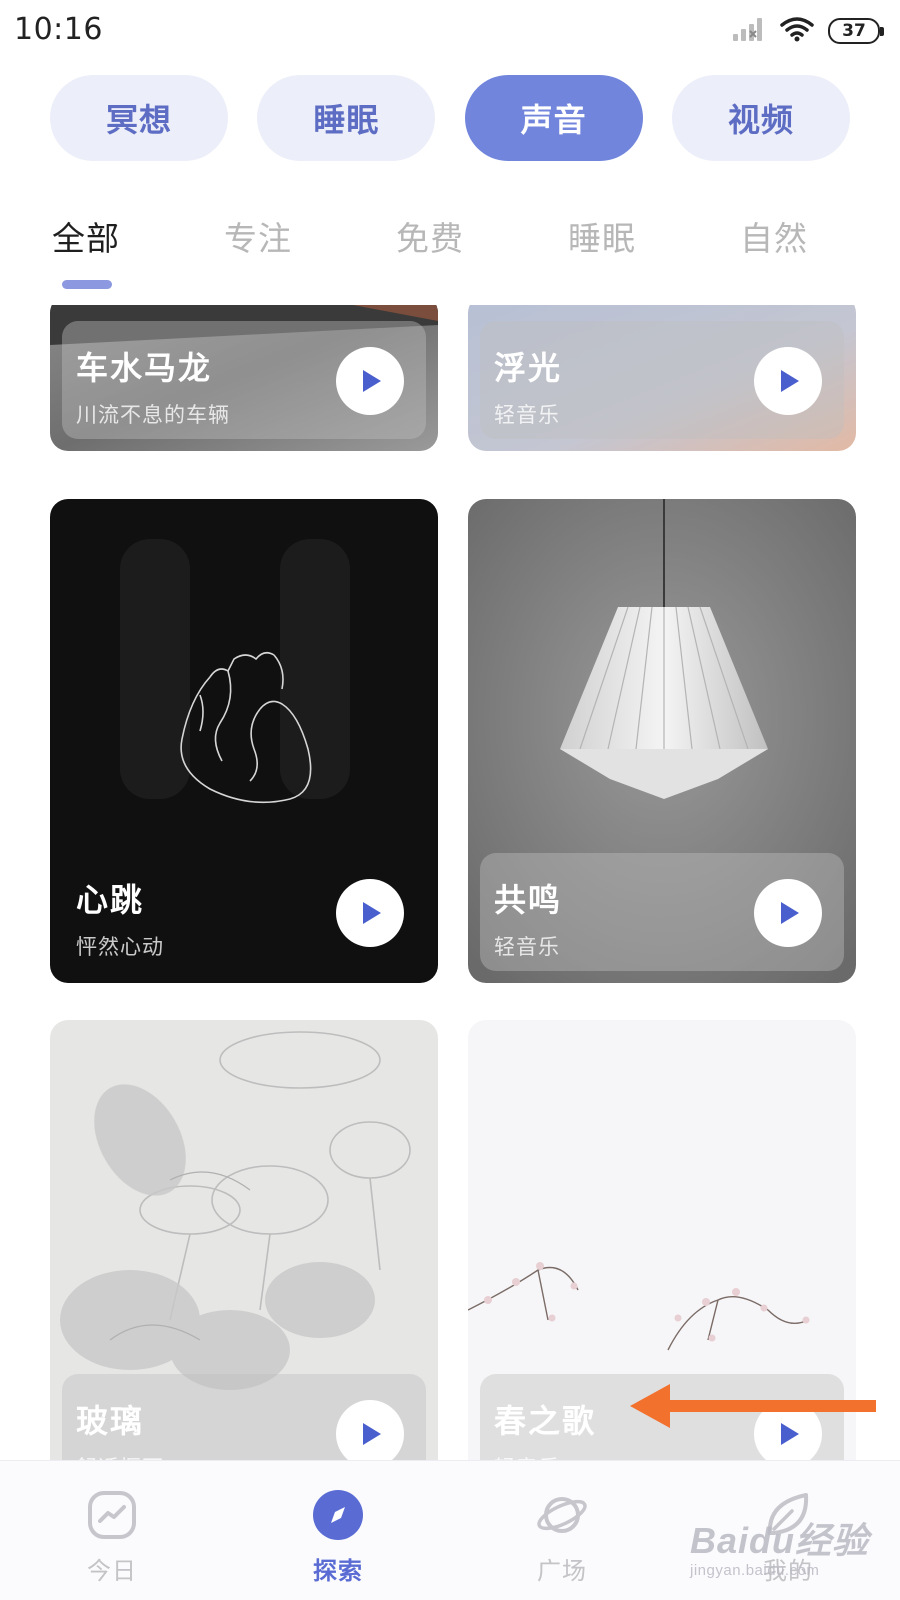 The width and height of the screenshot is (900, 1600). What do you see at coordinates (545, 1421) in the screenshot?
I see `card-title: 春之歌` at bounding box center [545, 1421].